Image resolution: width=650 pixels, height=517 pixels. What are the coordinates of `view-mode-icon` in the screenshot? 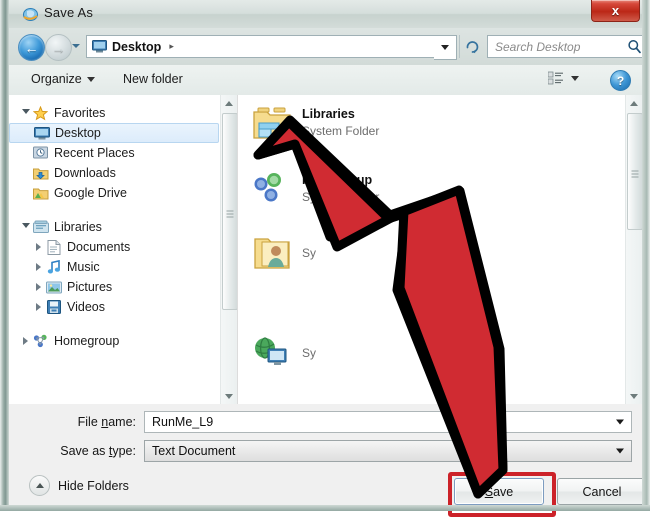 It's located at (555, 78).